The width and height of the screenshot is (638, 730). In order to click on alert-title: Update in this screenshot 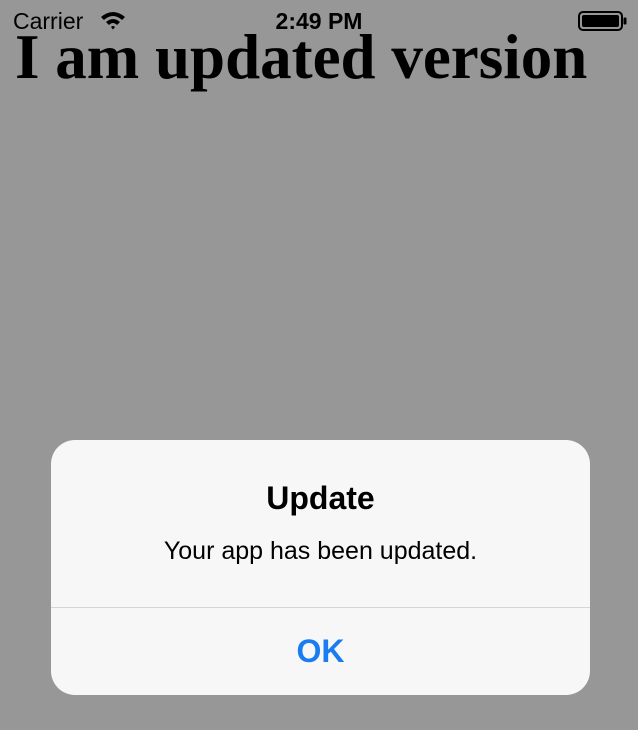, I will do `click(320, 498)`.